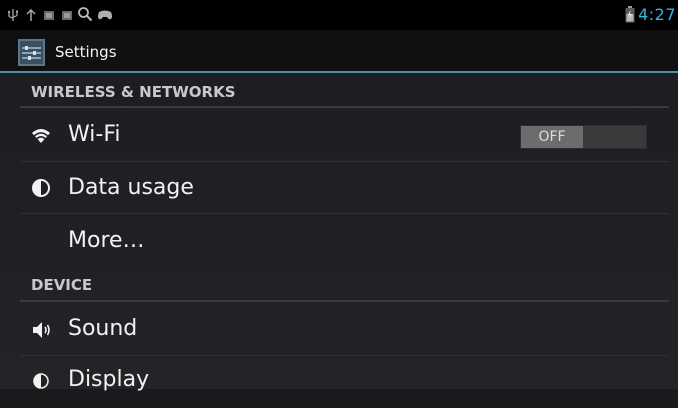 This screenshot has width=678, height=408. What do you see at coordinates (86, 52) in the screenshot?
I see `page-title: Settings` at bounding box center [86, 52].